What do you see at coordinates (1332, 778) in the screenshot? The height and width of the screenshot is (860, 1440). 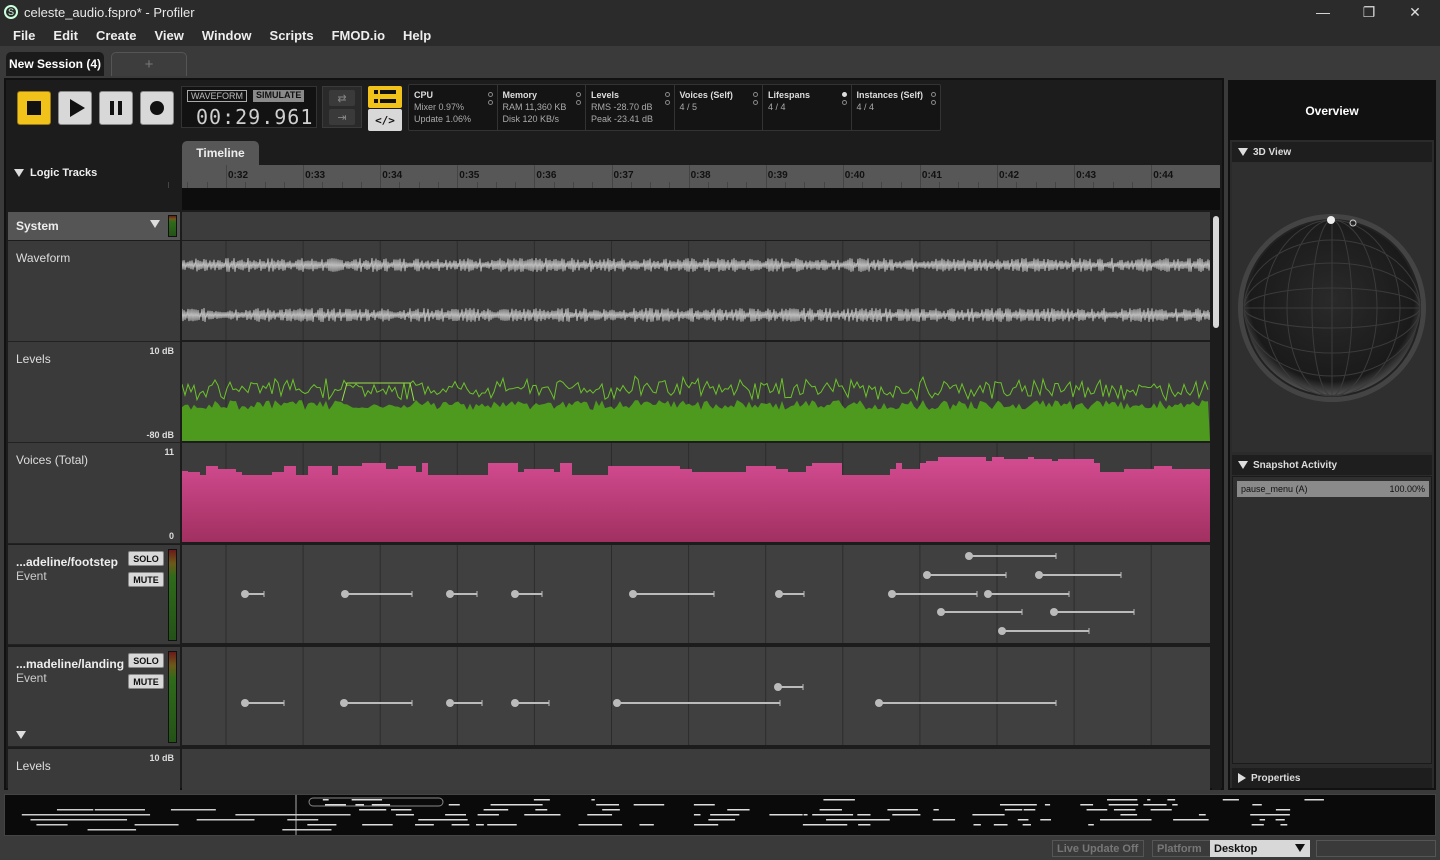 I see `section-properties: Properties` at bounding box center [1332, 778].